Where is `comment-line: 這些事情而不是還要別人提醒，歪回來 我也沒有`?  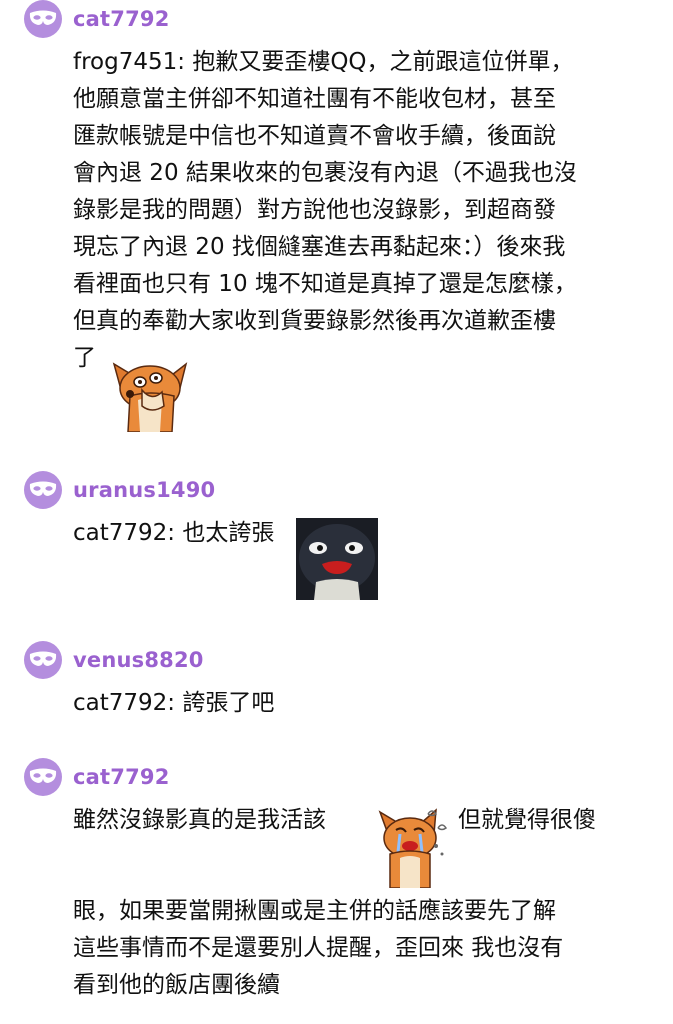 comment-line: 這些事情而不是還要別人提醒，歪回來 我也沒有 is located at coordinates (318, 948).